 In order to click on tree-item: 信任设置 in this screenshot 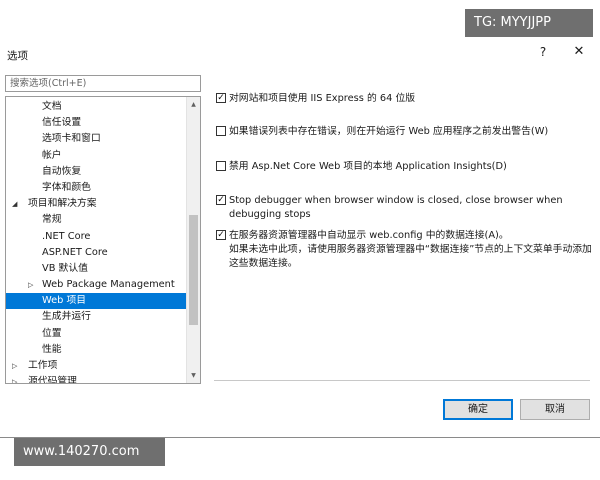, I will do `click(96, 123)`.